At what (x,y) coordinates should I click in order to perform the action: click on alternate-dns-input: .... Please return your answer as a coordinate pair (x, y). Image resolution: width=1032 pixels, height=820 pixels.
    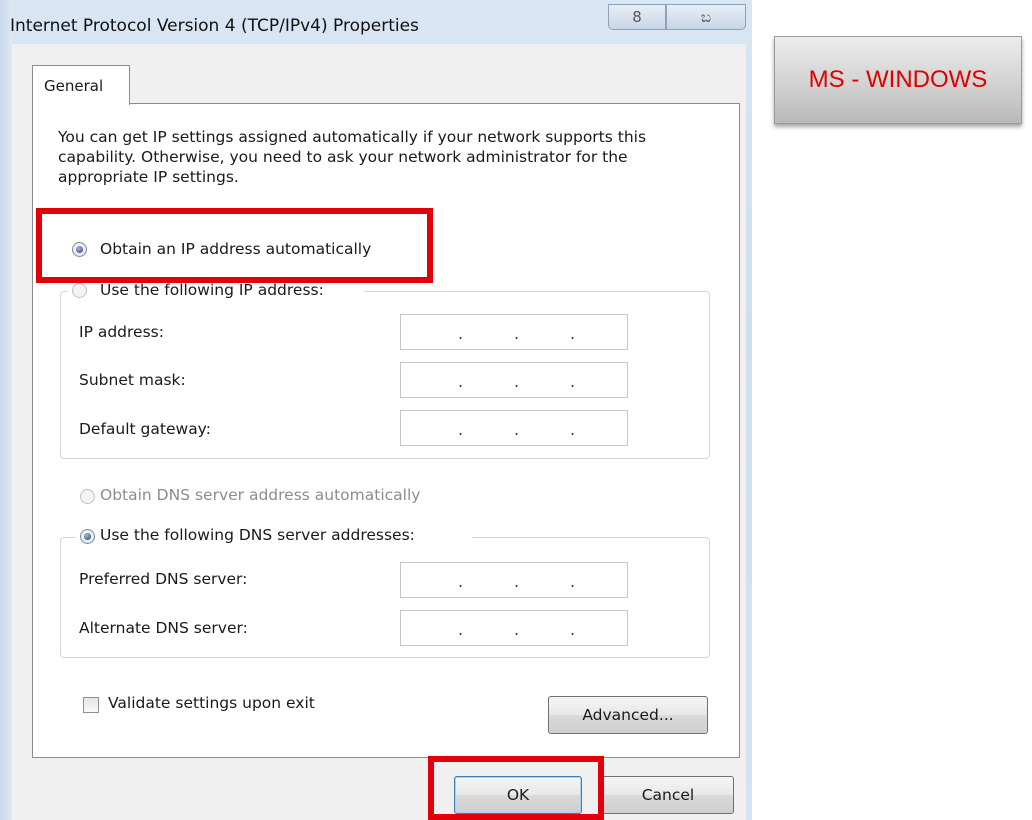
    Looking at the image, I should click on (514, 628).